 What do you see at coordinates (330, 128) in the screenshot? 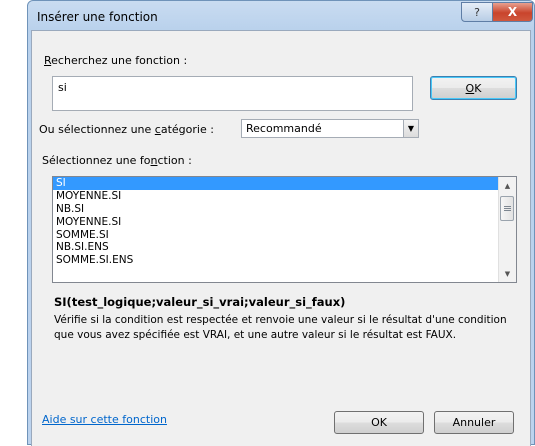
I see `category-select: Recommandé ▼` at bounding box center [330, 128].